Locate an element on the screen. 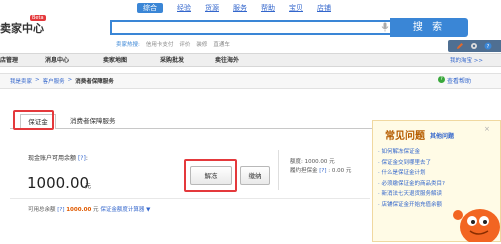 This screenshot has width=501, height=244. tab-experience: 经验 is located at coordinates (184, 8).